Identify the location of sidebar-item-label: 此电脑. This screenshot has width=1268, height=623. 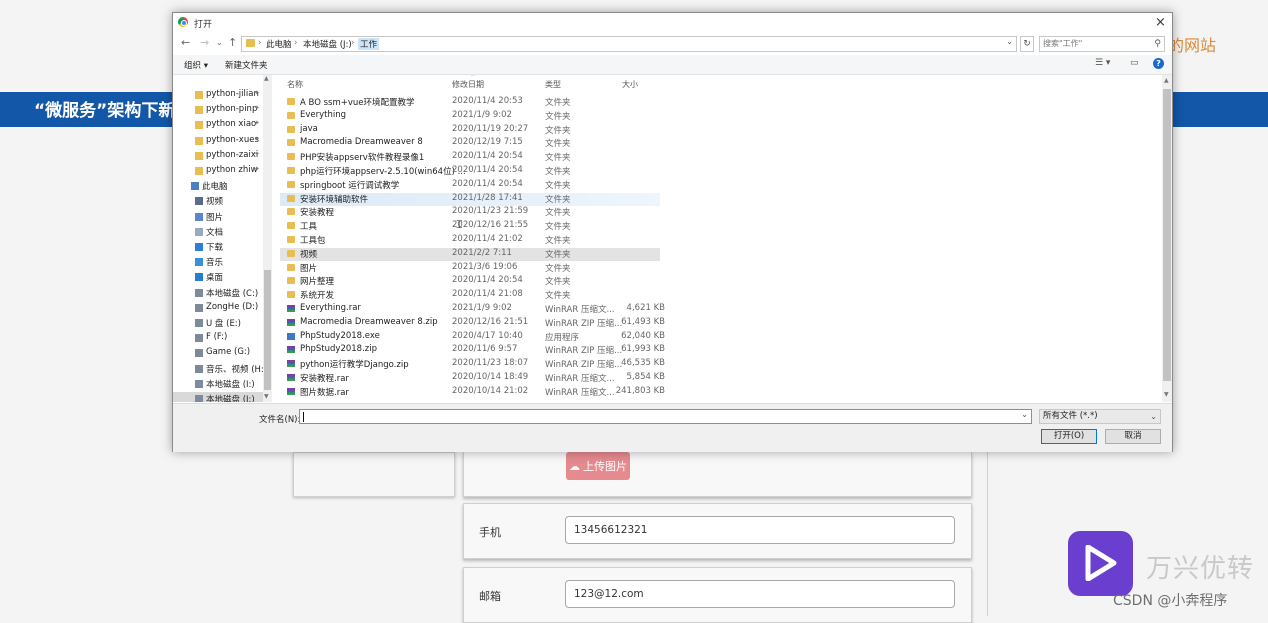
(215, 187).